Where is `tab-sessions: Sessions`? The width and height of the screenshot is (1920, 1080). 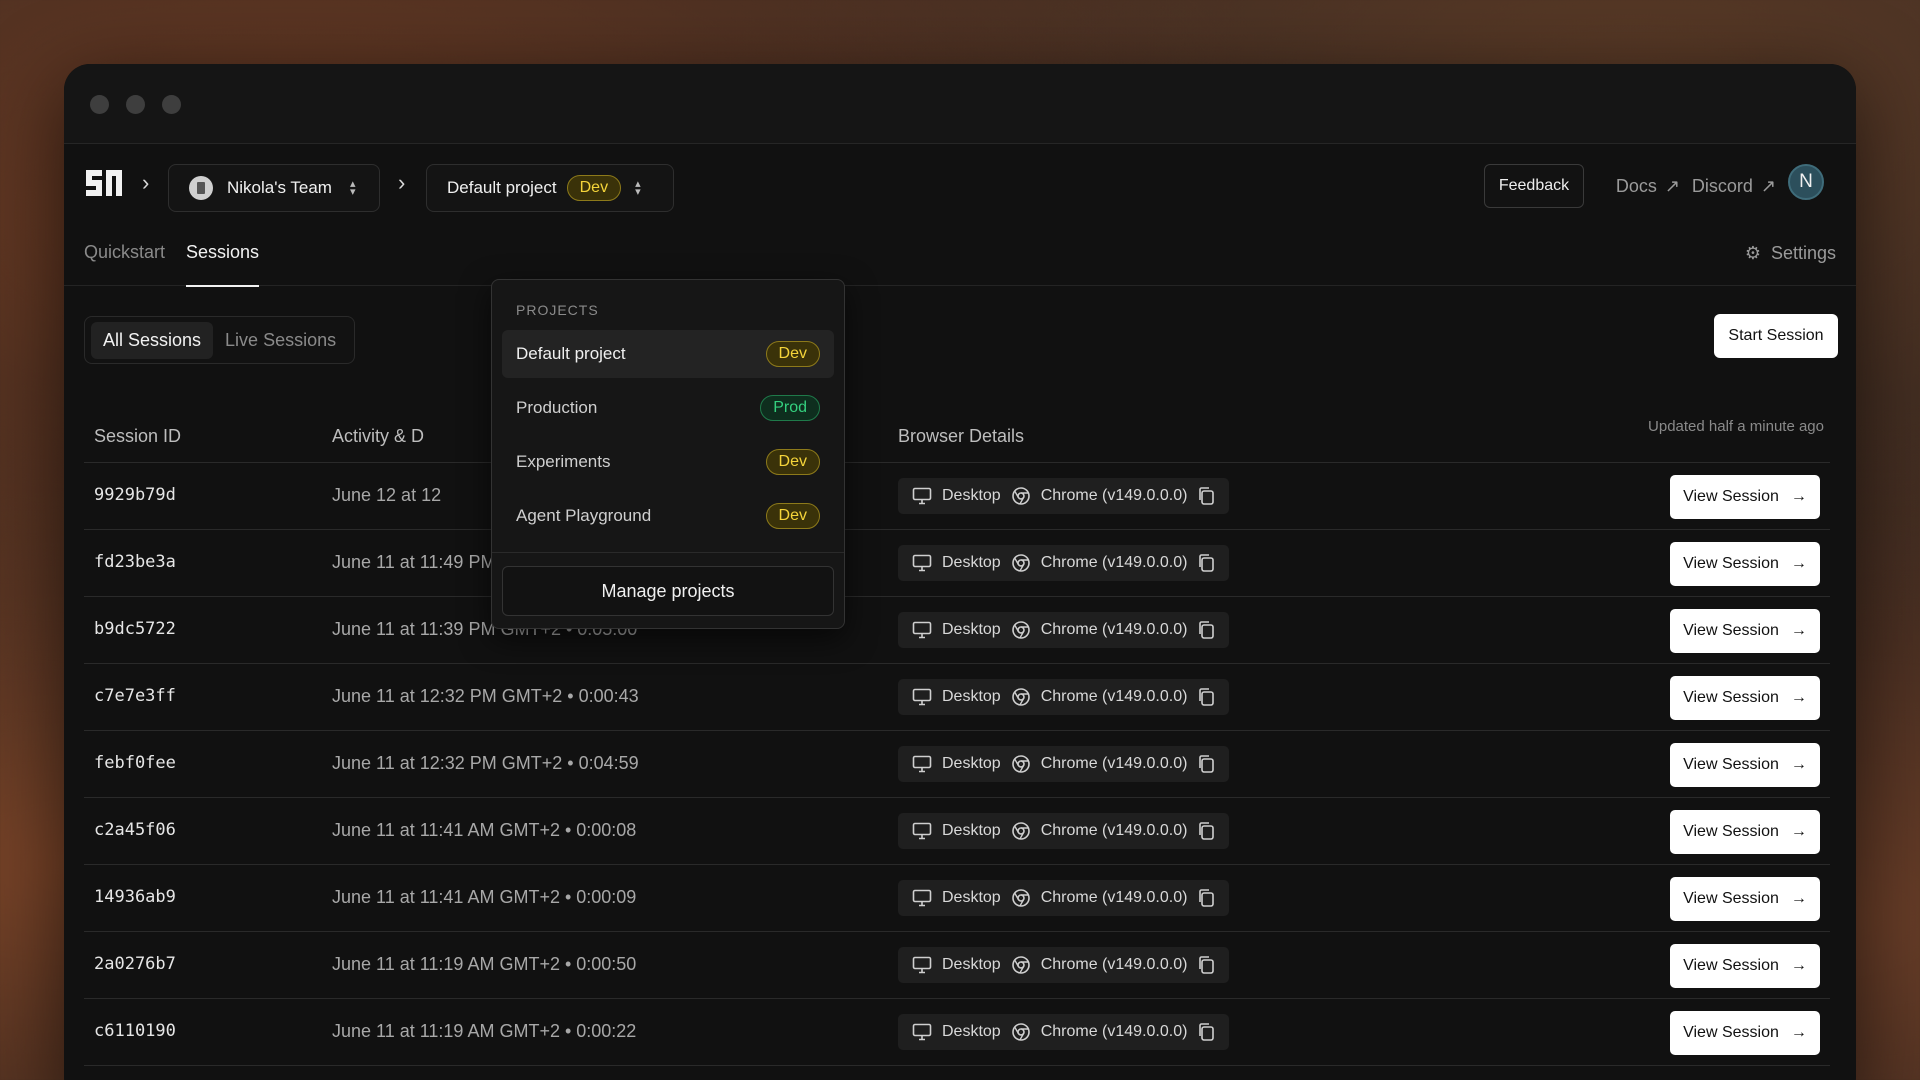
tab-sessions: Sessions is located at coordinates (223, 264).